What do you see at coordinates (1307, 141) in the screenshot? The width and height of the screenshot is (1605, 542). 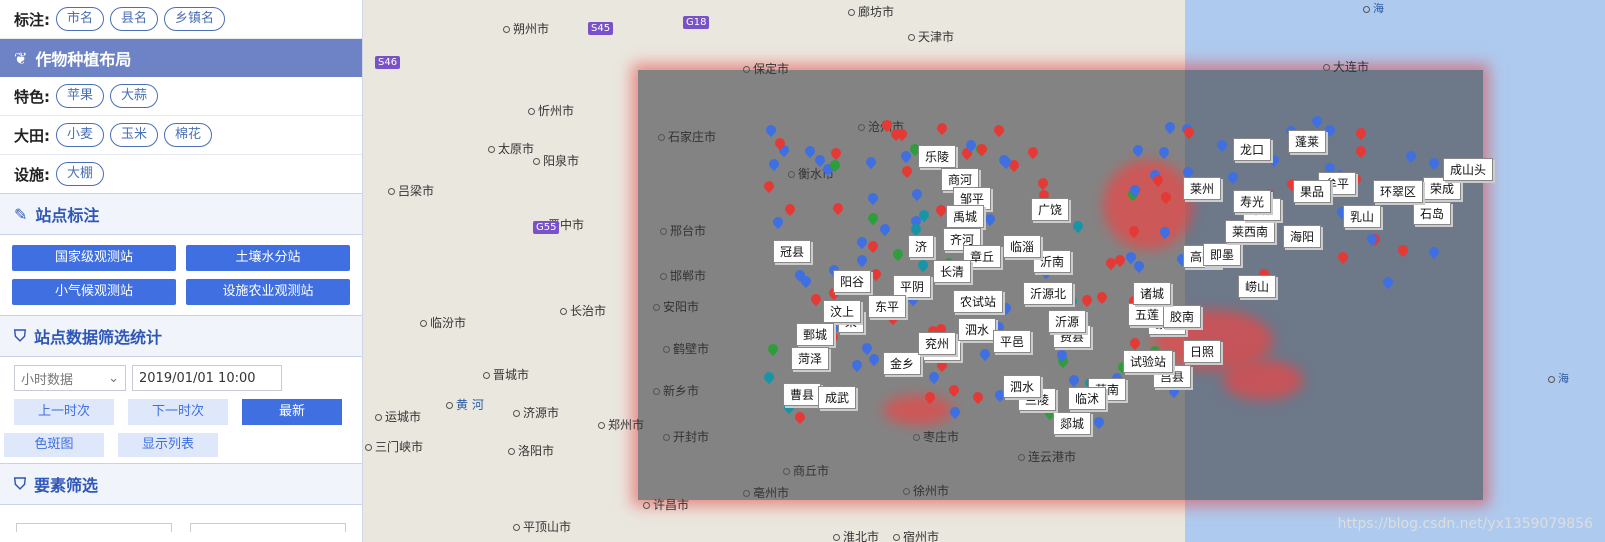 I see `station-label: 蓬莱` at bounding box center [1307, 141].